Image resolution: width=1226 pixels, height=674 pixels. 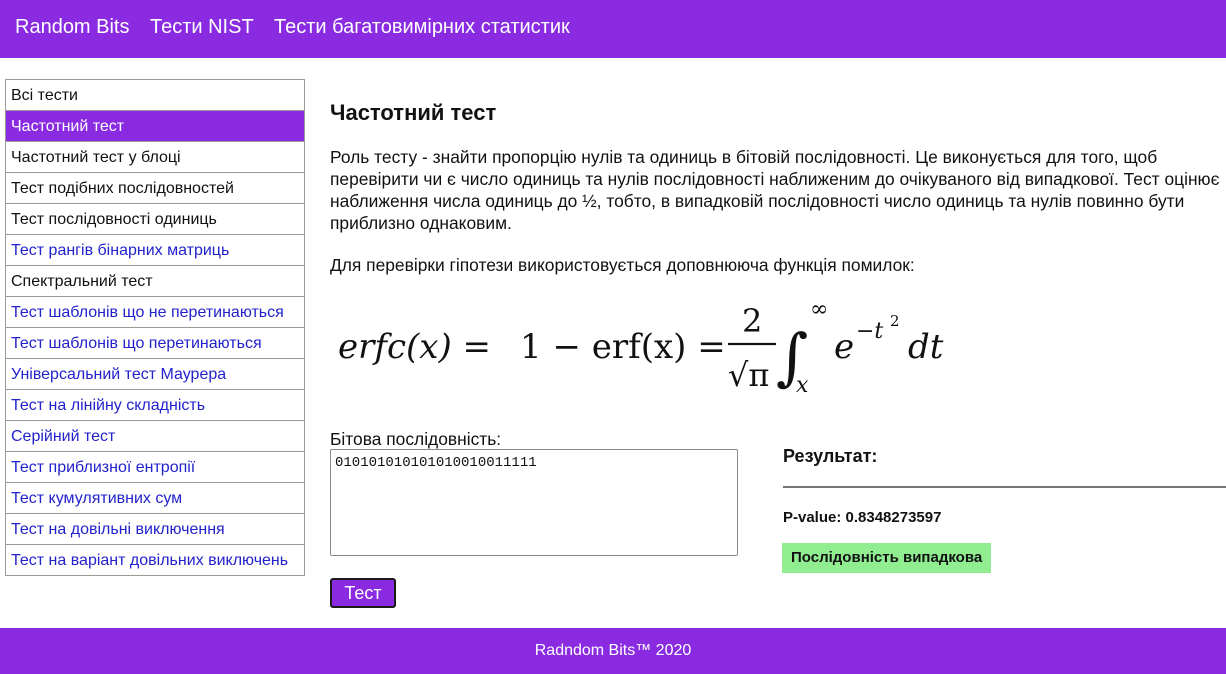 What do you see at coordinates (155, 374) in the screenshot?
I see `sidebar-item-maurer-universal-test: Універсальний тест Маурера` at bounding box center [155, 374].